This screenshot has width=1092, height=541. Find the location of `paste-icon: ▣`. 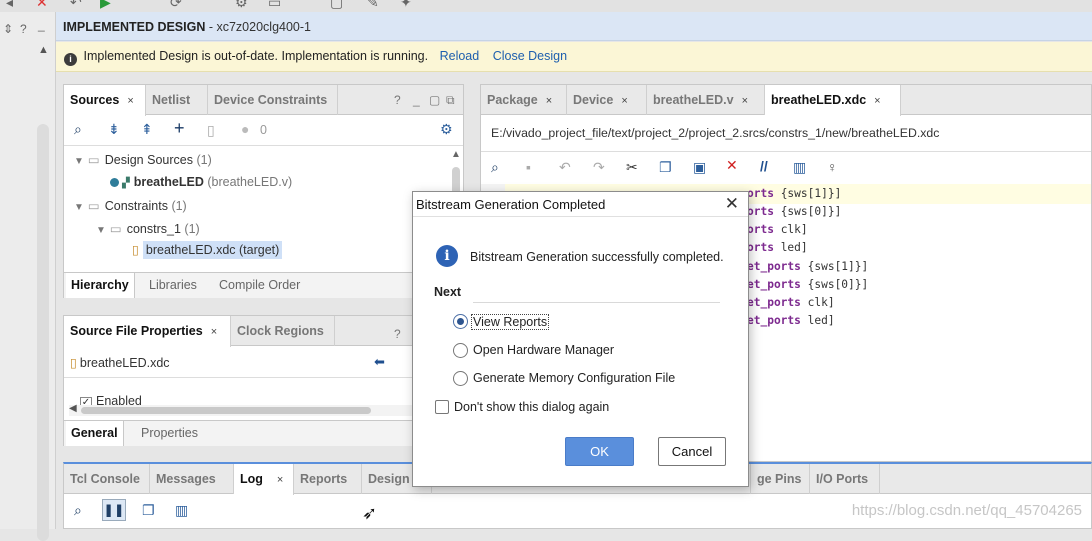

paste-icon: ▣ is located at coordinates (699, 167).